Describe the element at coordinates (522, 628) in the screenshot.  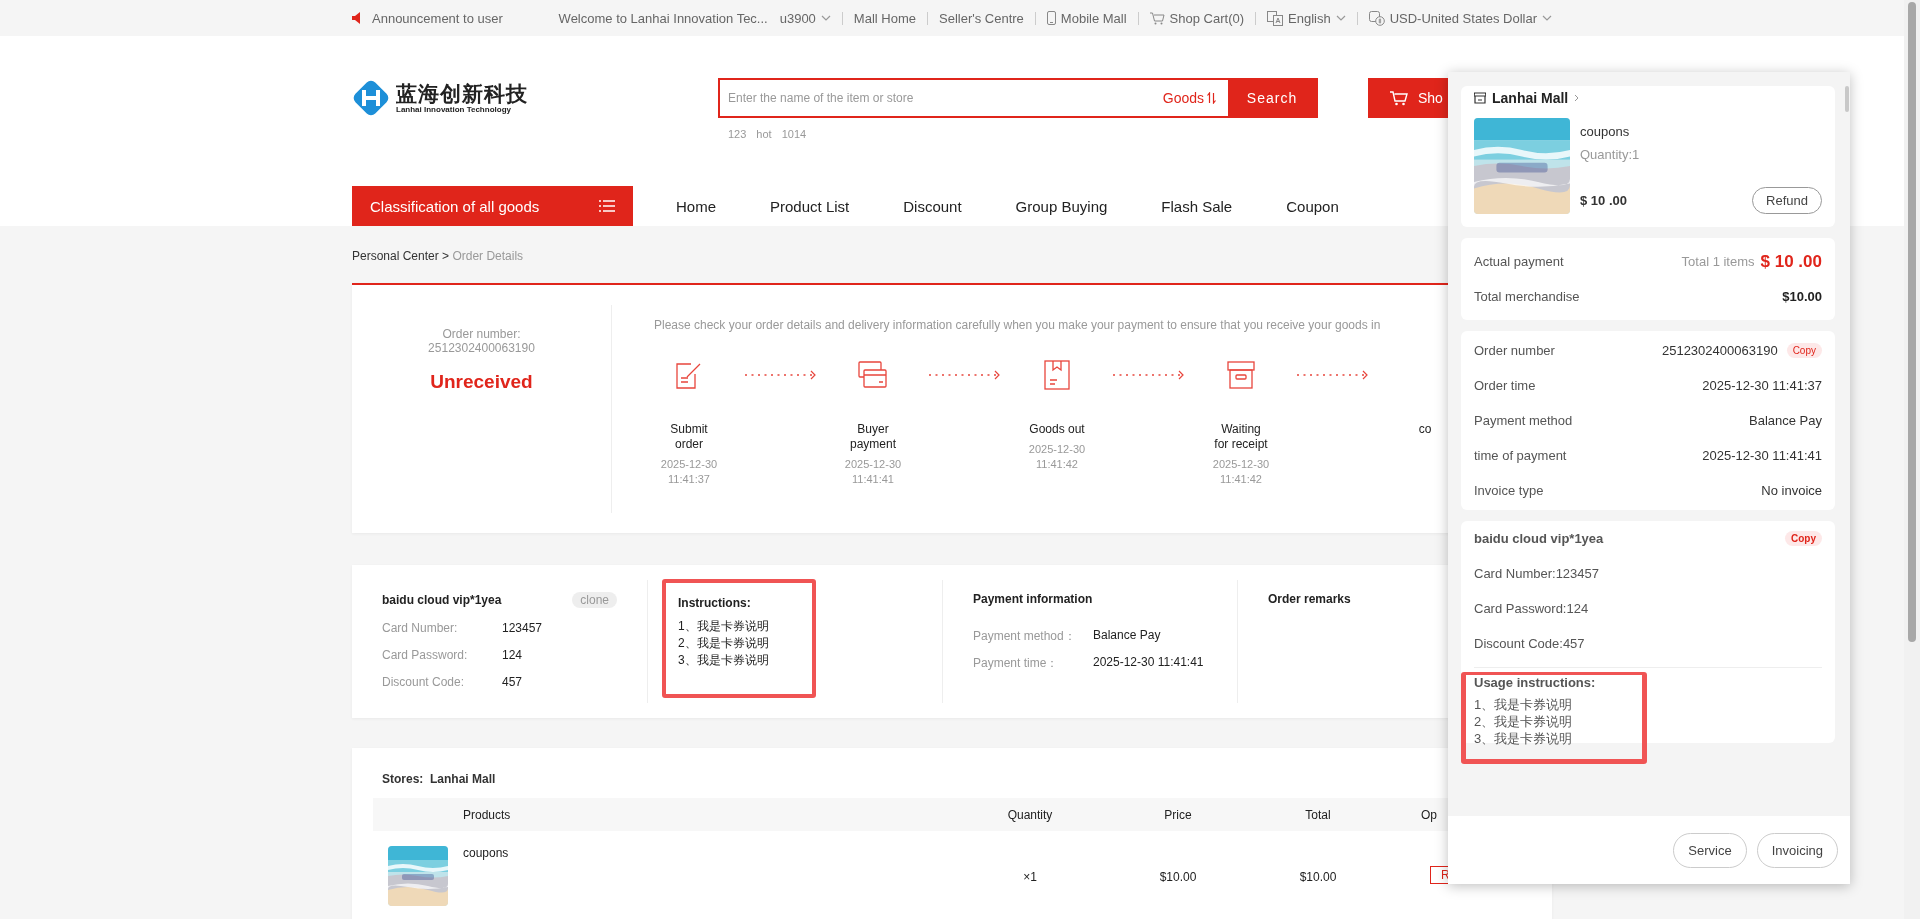
I see `field-value: 123457` at that location.